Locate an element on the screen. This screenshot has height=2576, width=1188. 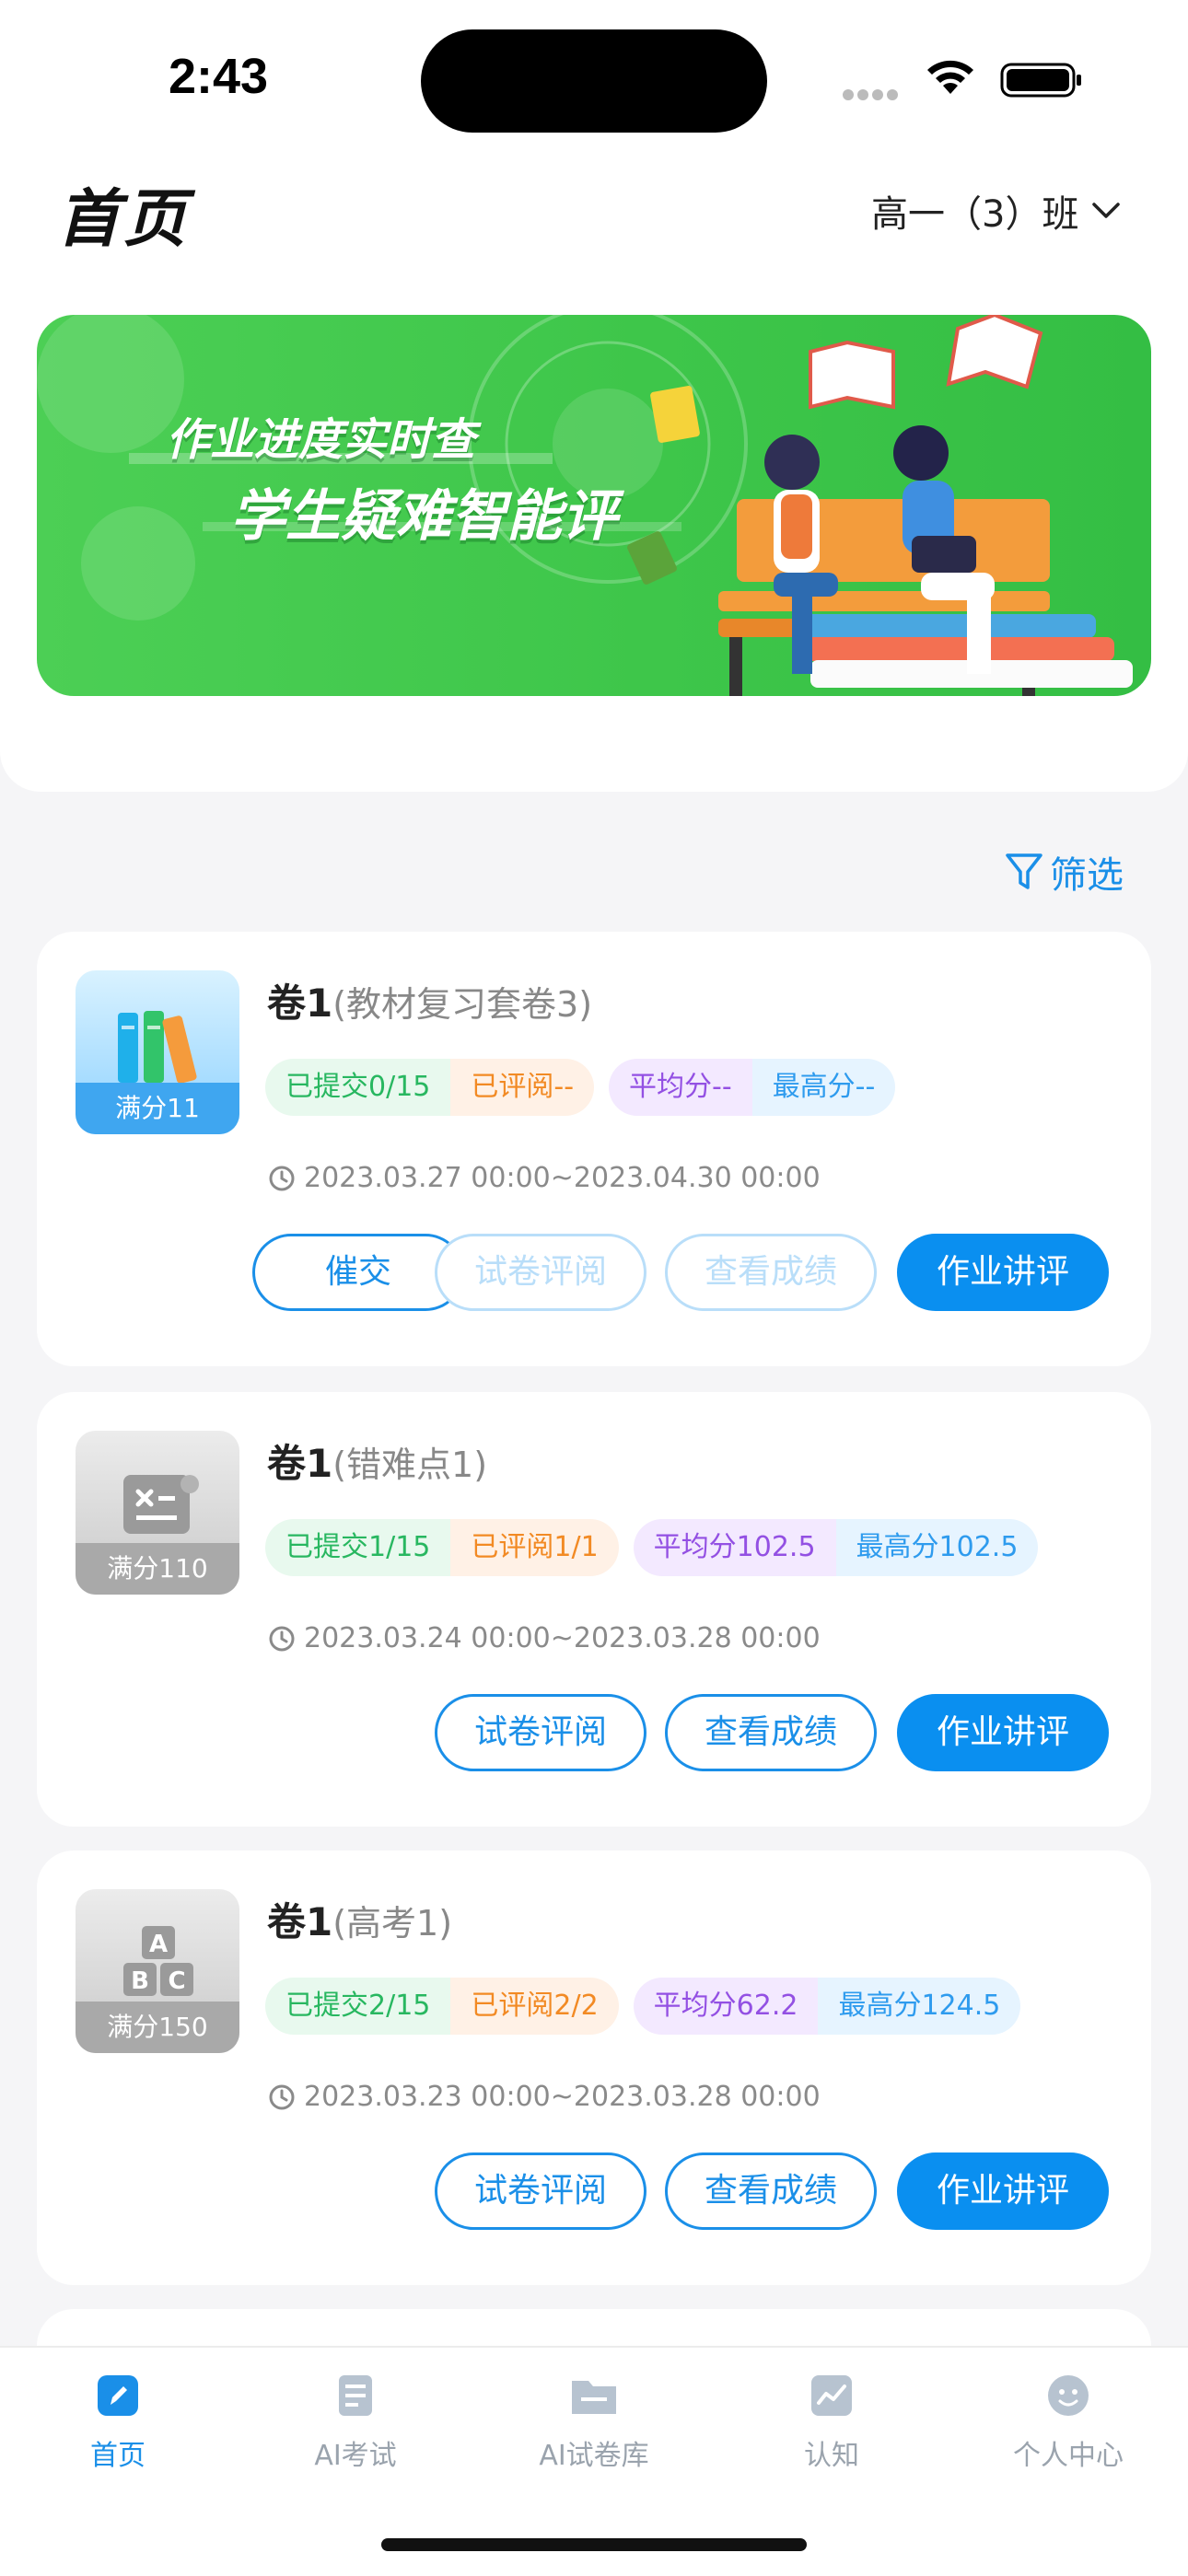
tab-label: 个人中心 is located at coordinates (1068, 2456).